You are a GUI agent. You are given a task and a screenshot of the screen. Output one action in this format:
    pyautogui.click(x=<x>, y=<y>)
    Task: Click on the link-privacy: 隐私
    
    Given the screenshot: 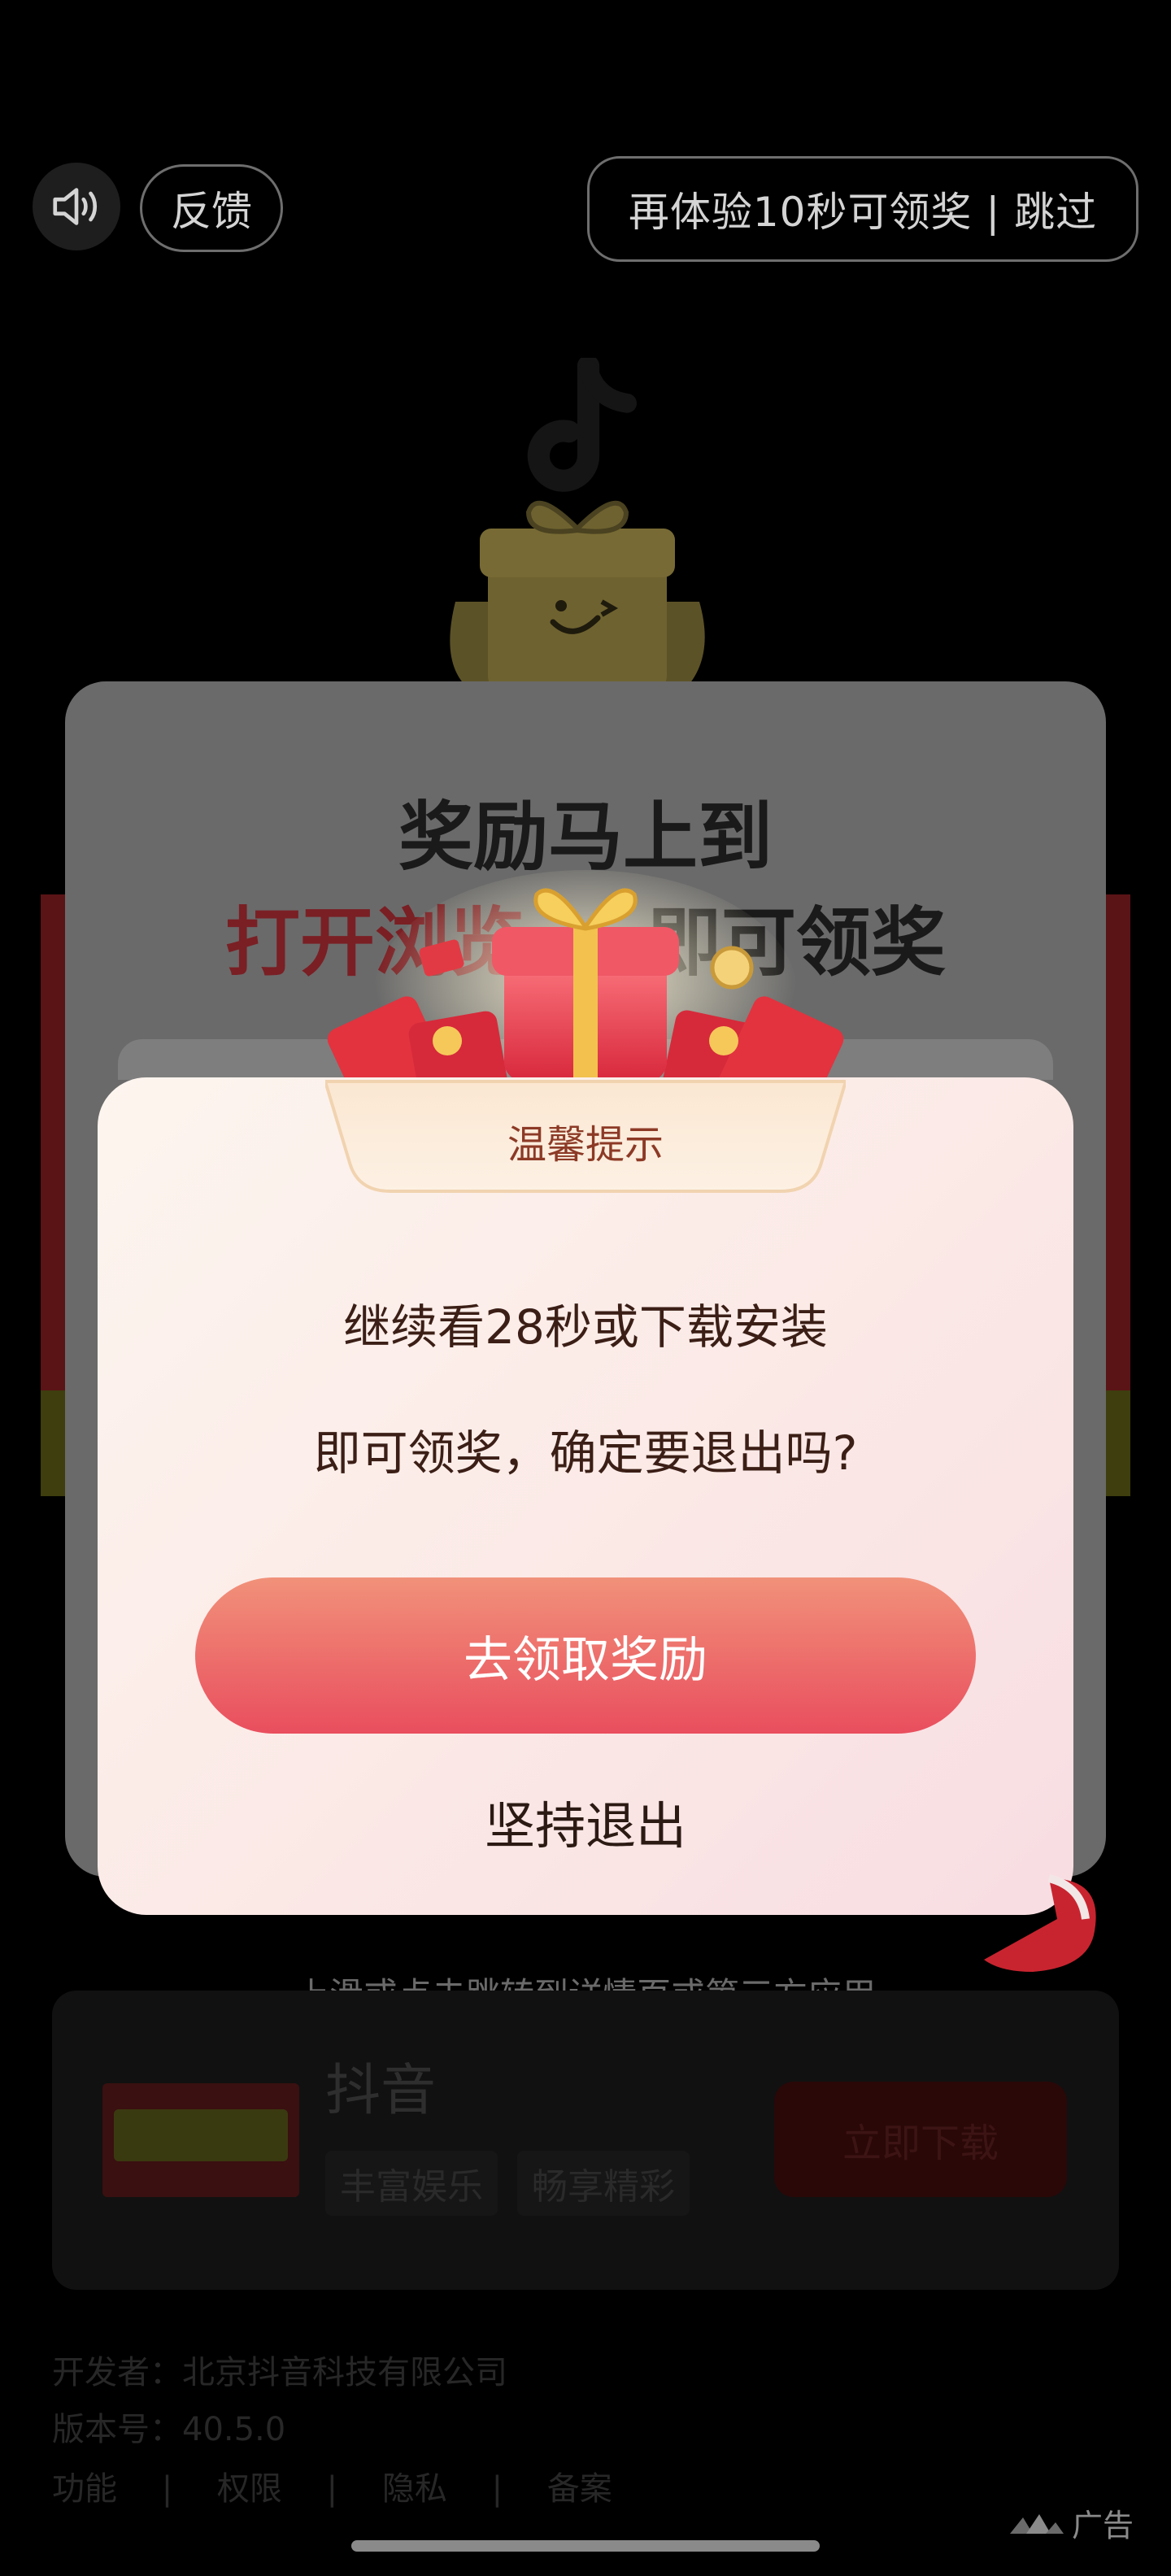 What is the action you would take?
    pyautogui.click(x=415, y=2489)
    